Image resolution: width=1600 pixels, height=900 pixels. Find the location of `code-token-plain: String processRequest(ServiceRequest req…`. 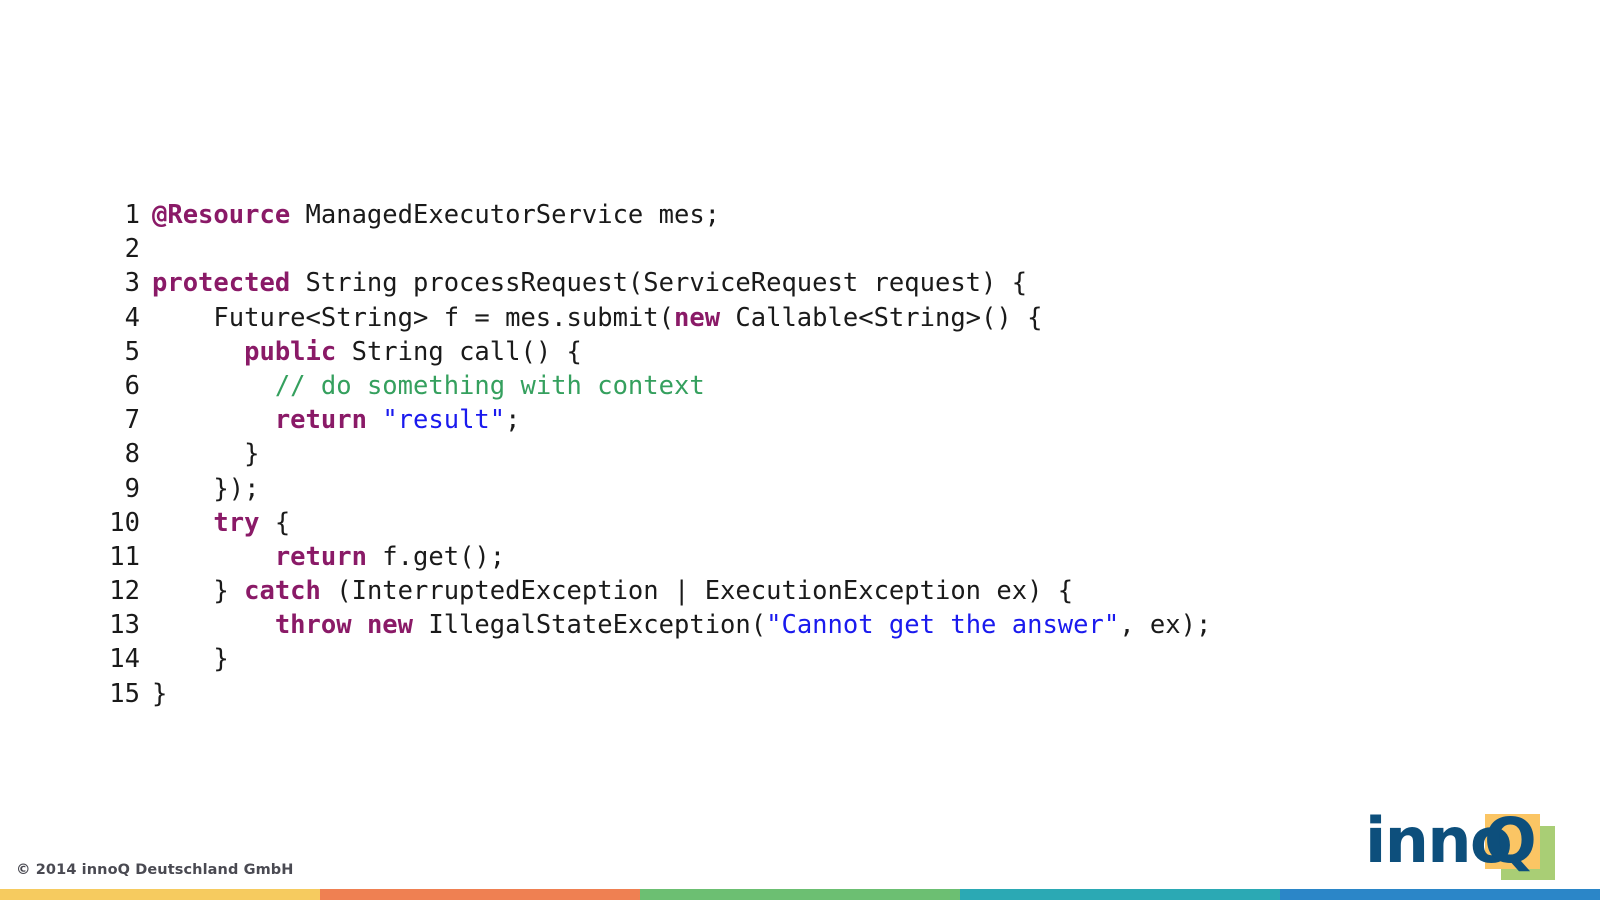

code-token-plain: String processRequest(ServiceRequest req… is located at coordinates (659, 283).